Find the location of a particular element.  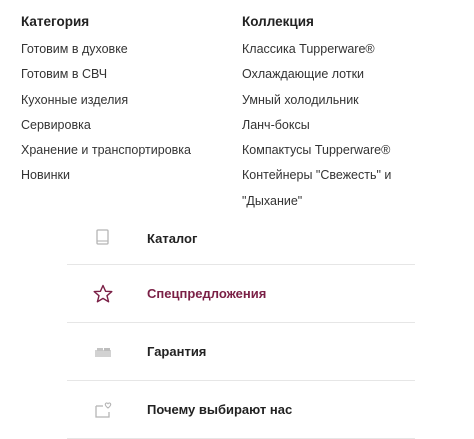

menu-item-catalog: Каталог is located at coordinates (241, 238).